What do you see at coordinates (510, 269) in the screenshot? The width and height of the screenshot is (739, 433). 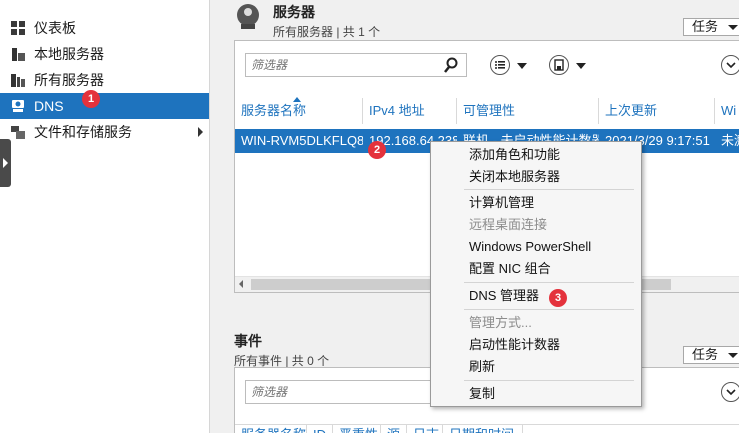 I see `menu-item-configure-nic-teaming: 配置 NIC 组合` at bounding box center [510, 269].